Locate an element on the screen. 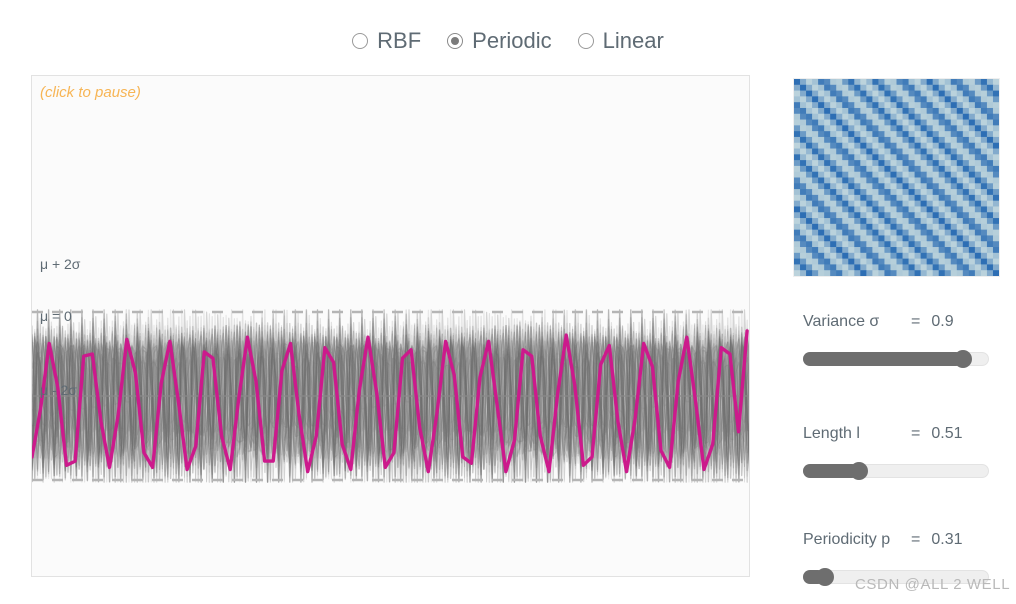 The height and width of the screenshot is (604, 1016). control-periodicity-equals: = is located at coordinates (916, 539).